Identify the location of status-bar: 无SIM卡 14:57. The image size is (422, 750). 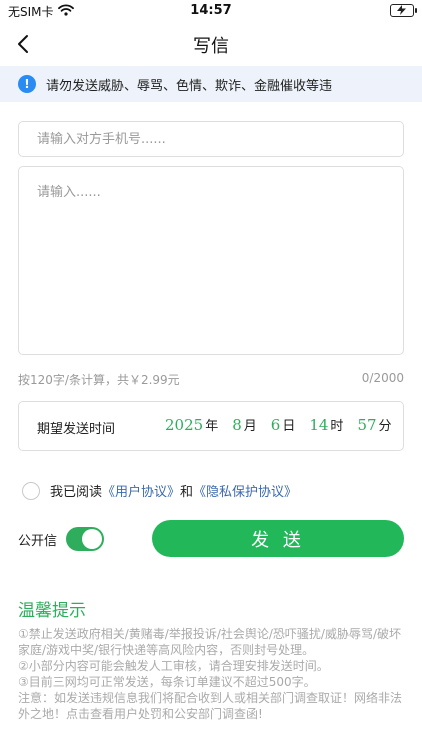
(211, 11).